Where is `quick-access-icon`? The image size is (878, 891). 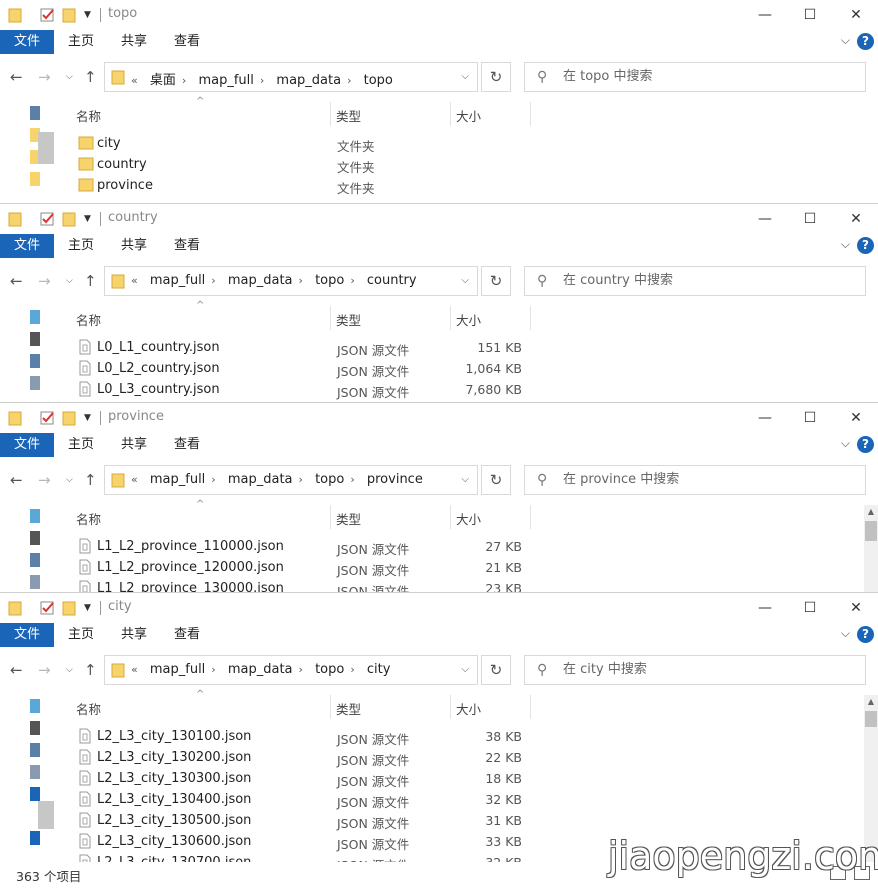 quick-access-icon is located at coordinates (35, 113).